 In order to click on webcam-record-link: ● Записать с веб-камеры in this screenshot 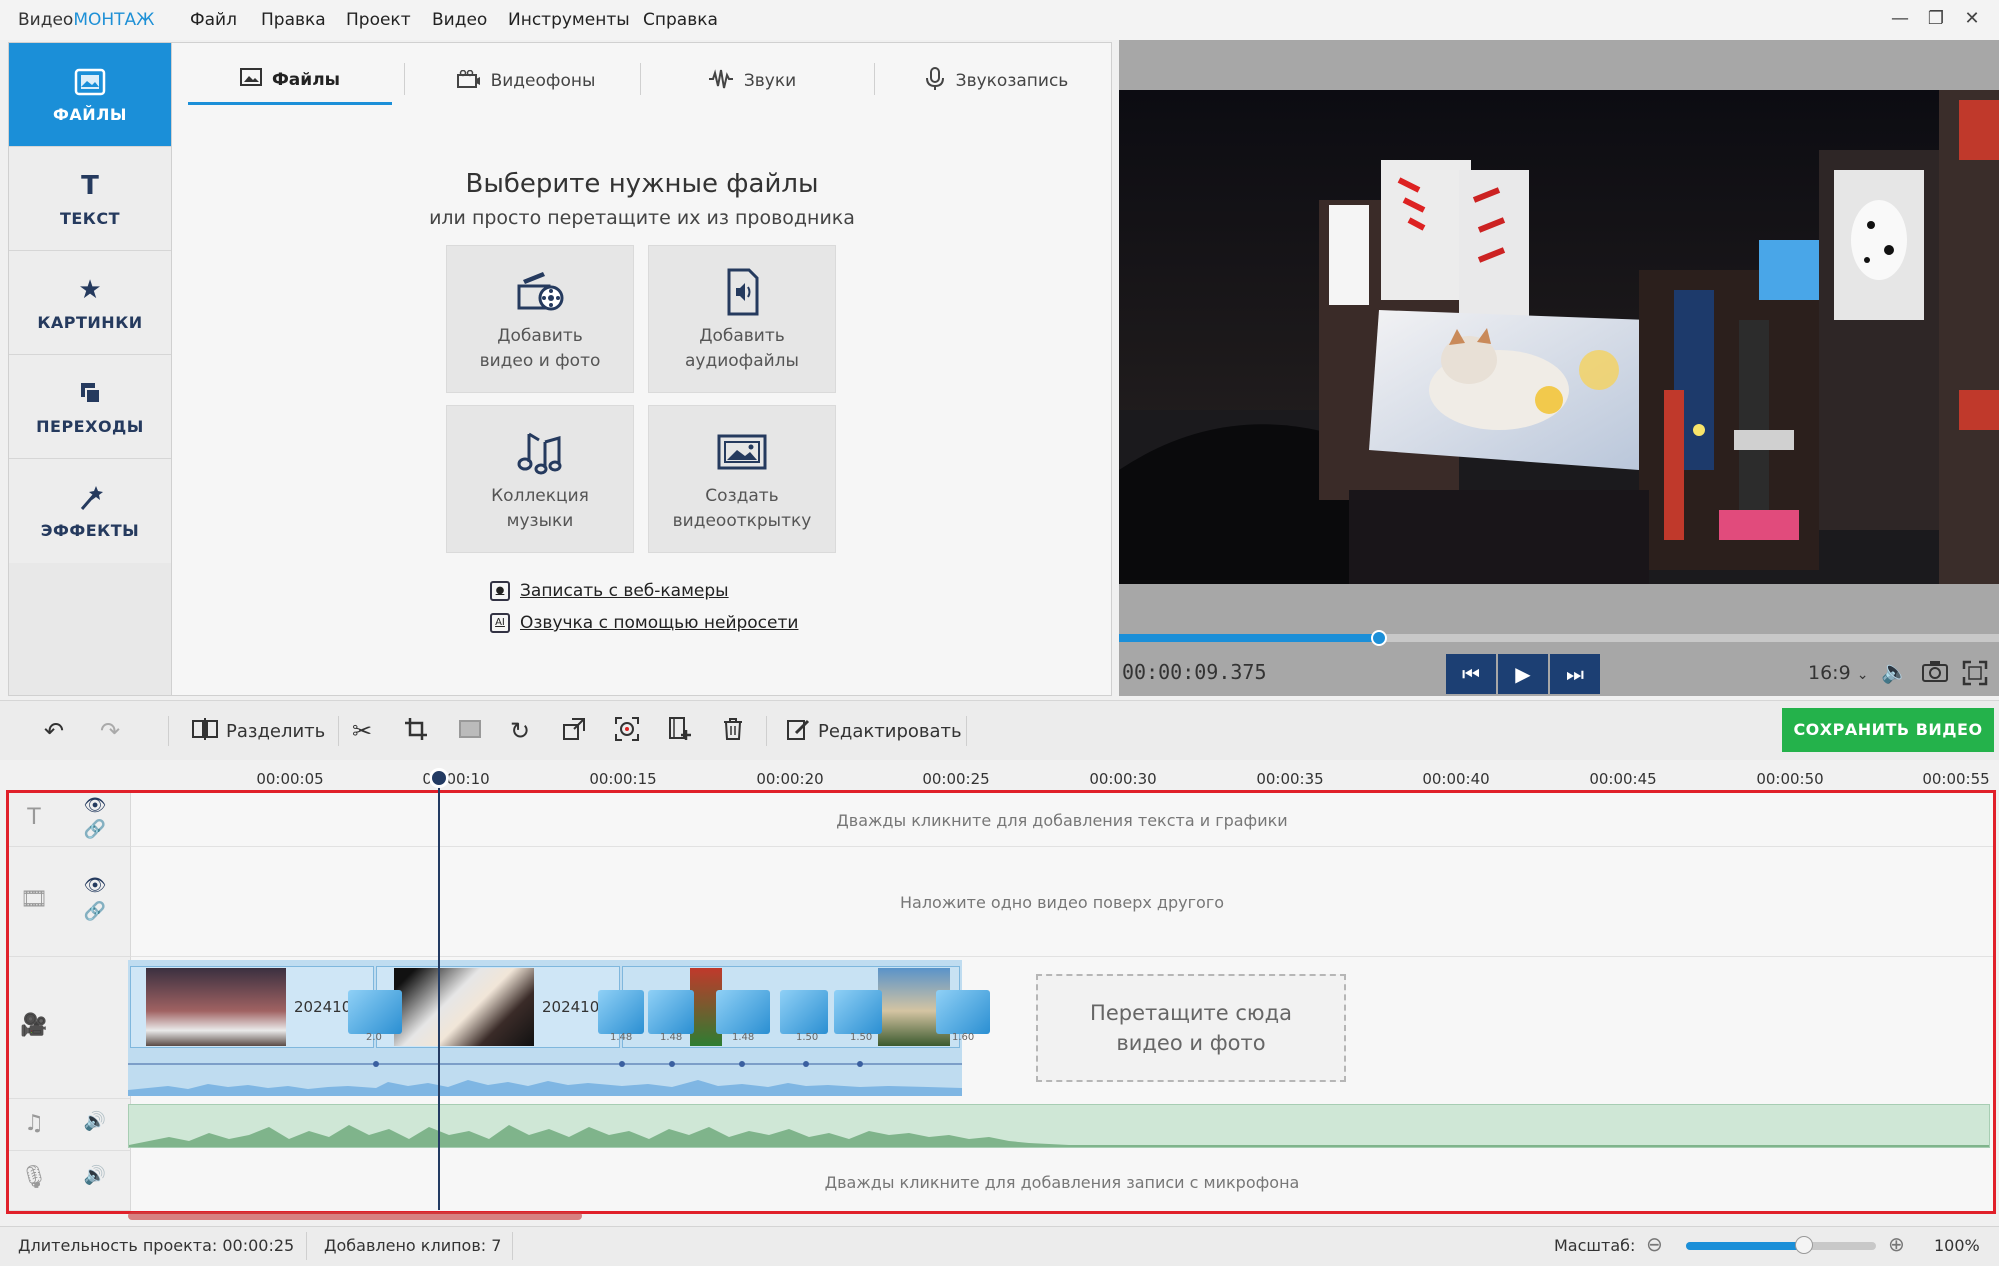, I will do `click(609, 591)`.